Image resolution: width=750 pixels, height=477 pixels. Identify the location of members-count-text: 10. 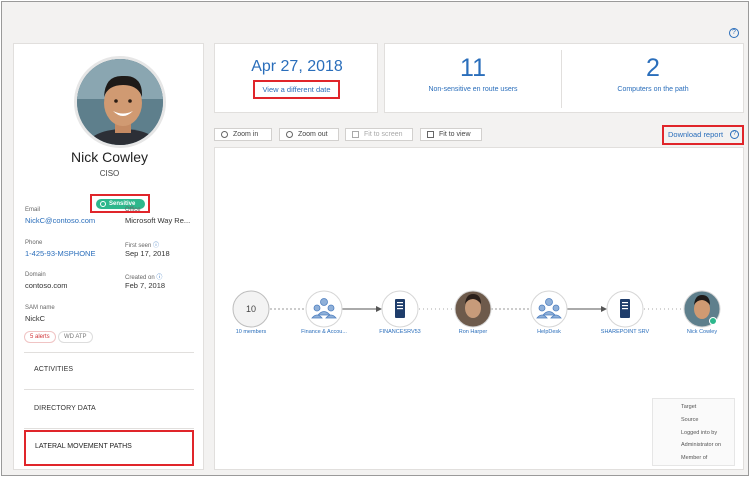
(251, 309).